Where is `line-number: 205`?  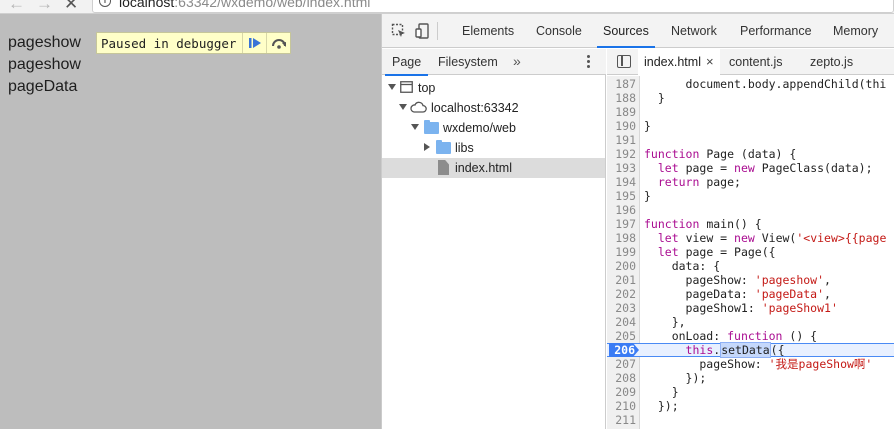
line-number: 205 is located at coordinates (621, 336).